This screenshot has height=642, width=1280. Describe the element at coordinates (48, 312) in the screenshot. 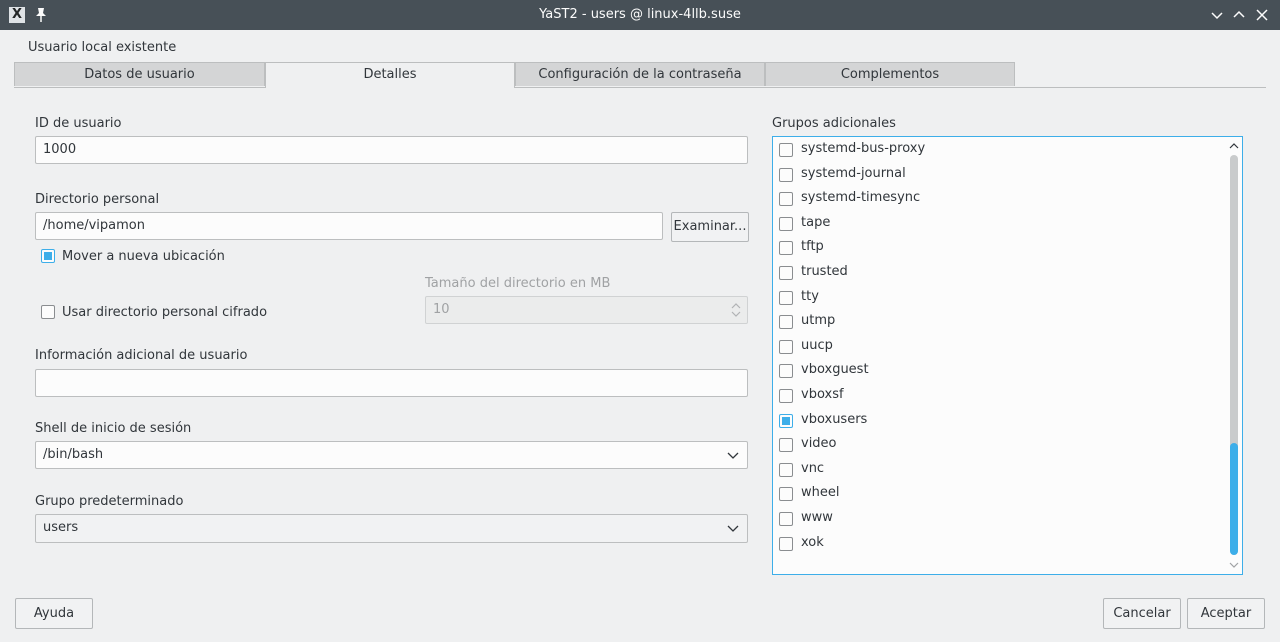

I see `encrypted-home-checkbox` at that location.